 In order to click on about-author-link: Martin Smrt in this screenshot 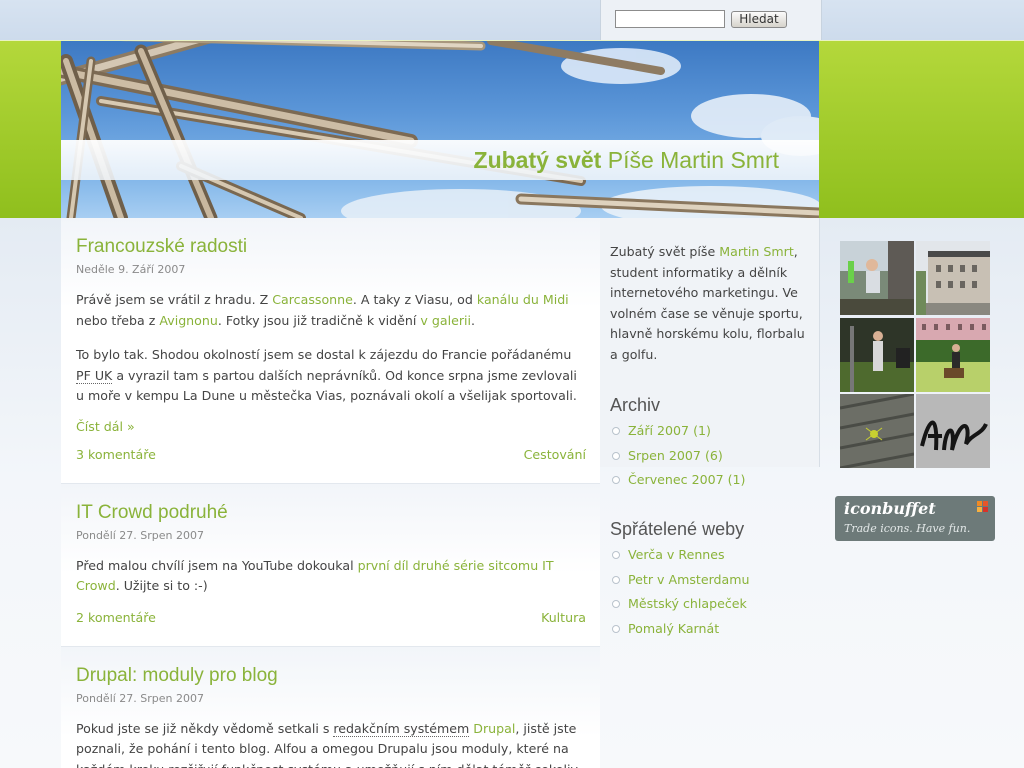, I will do `click(756, 251)`.